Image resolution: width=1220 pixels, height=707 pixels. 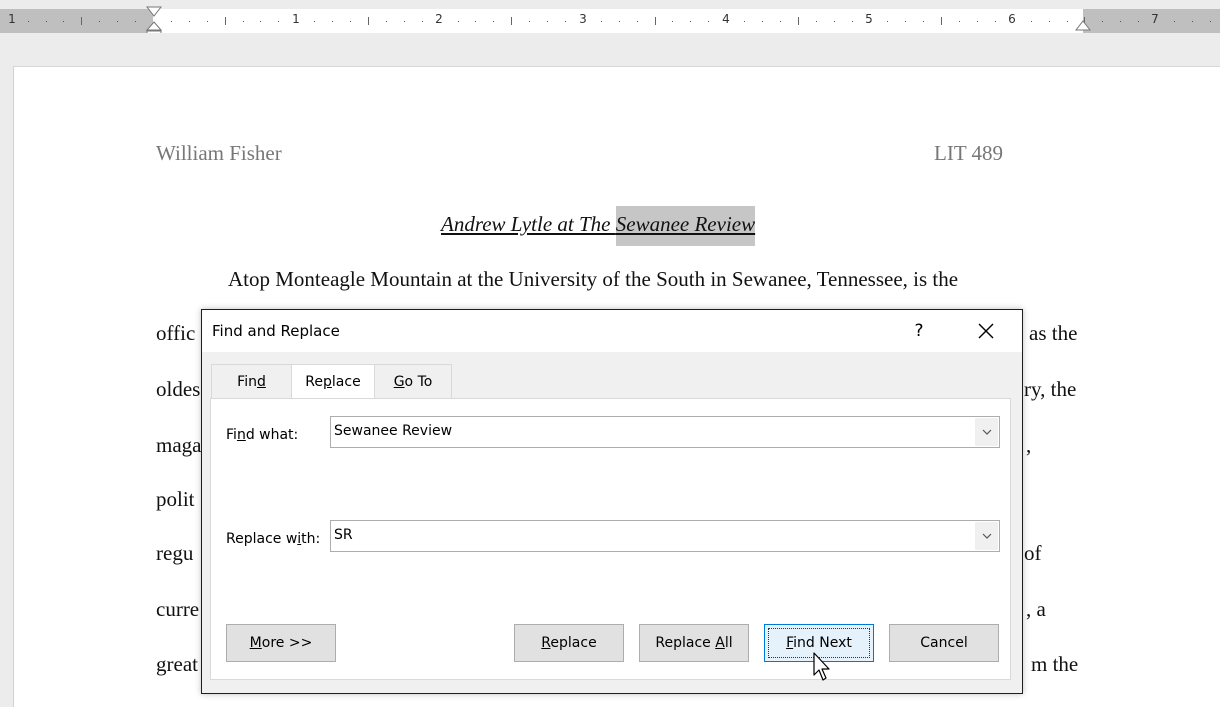 What do you see at coordinates (177, 664) in the screenshot?
I see `body-line: great` at bounding box center [177, 664].